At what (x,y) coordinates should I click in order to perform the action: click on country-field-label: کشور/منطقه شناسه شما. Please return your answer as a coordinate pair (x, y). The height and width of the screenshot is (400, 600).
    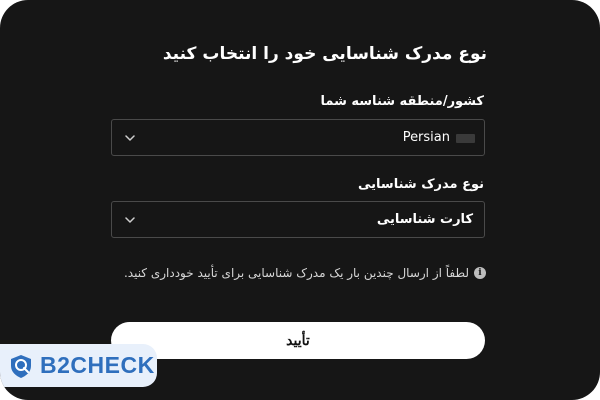
    Looking at the image, I should click on (402, 101).